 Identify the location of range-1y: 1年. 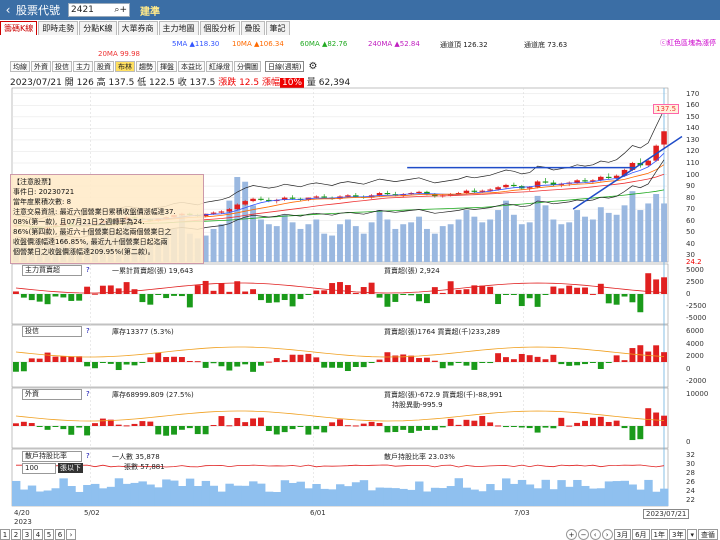
(659, 534).